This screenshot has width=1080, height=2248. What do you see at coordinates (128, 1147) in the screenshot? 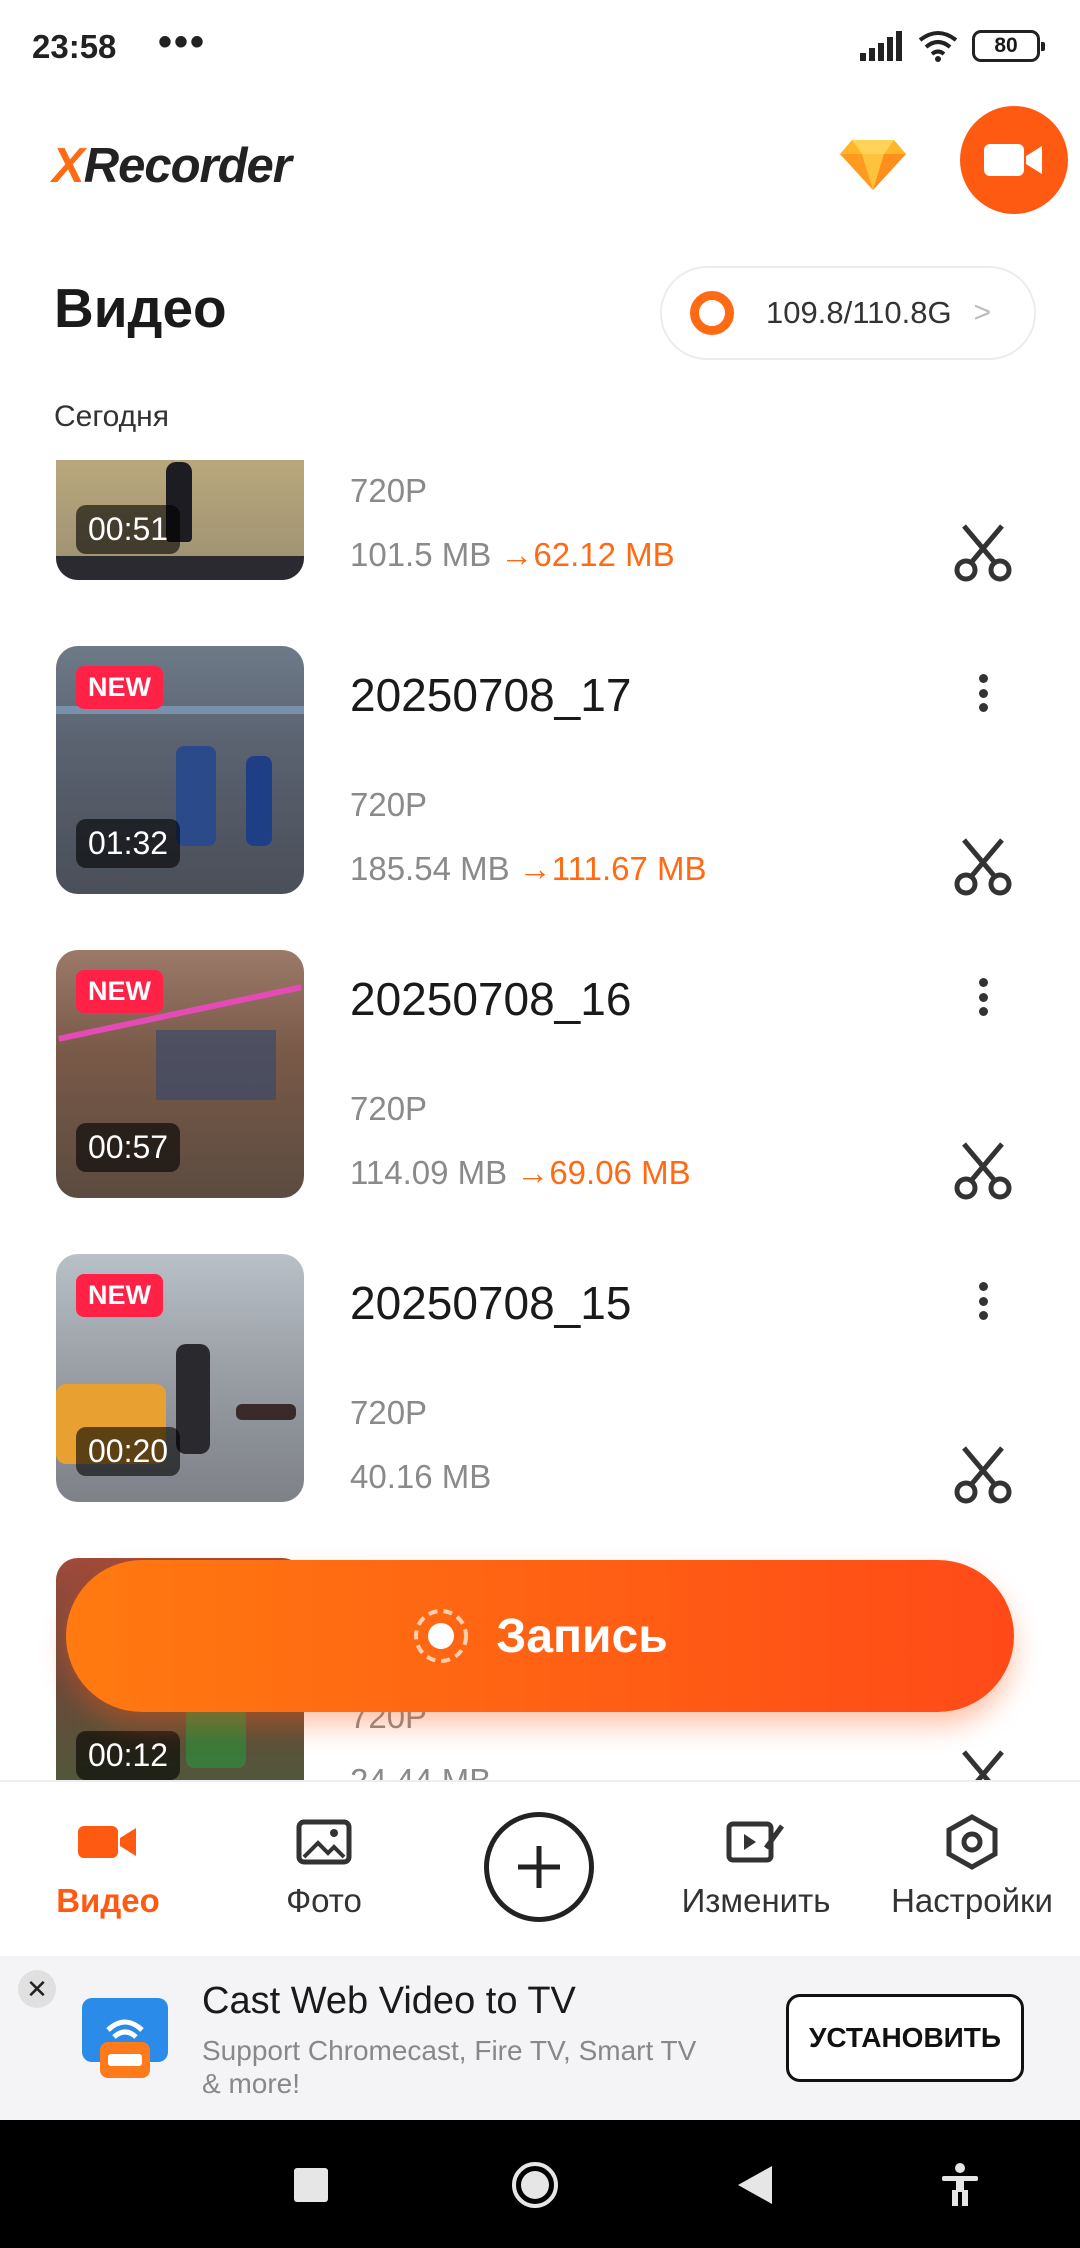
I see `duration-badge: 00:57` at bounding box center [128, 1147].